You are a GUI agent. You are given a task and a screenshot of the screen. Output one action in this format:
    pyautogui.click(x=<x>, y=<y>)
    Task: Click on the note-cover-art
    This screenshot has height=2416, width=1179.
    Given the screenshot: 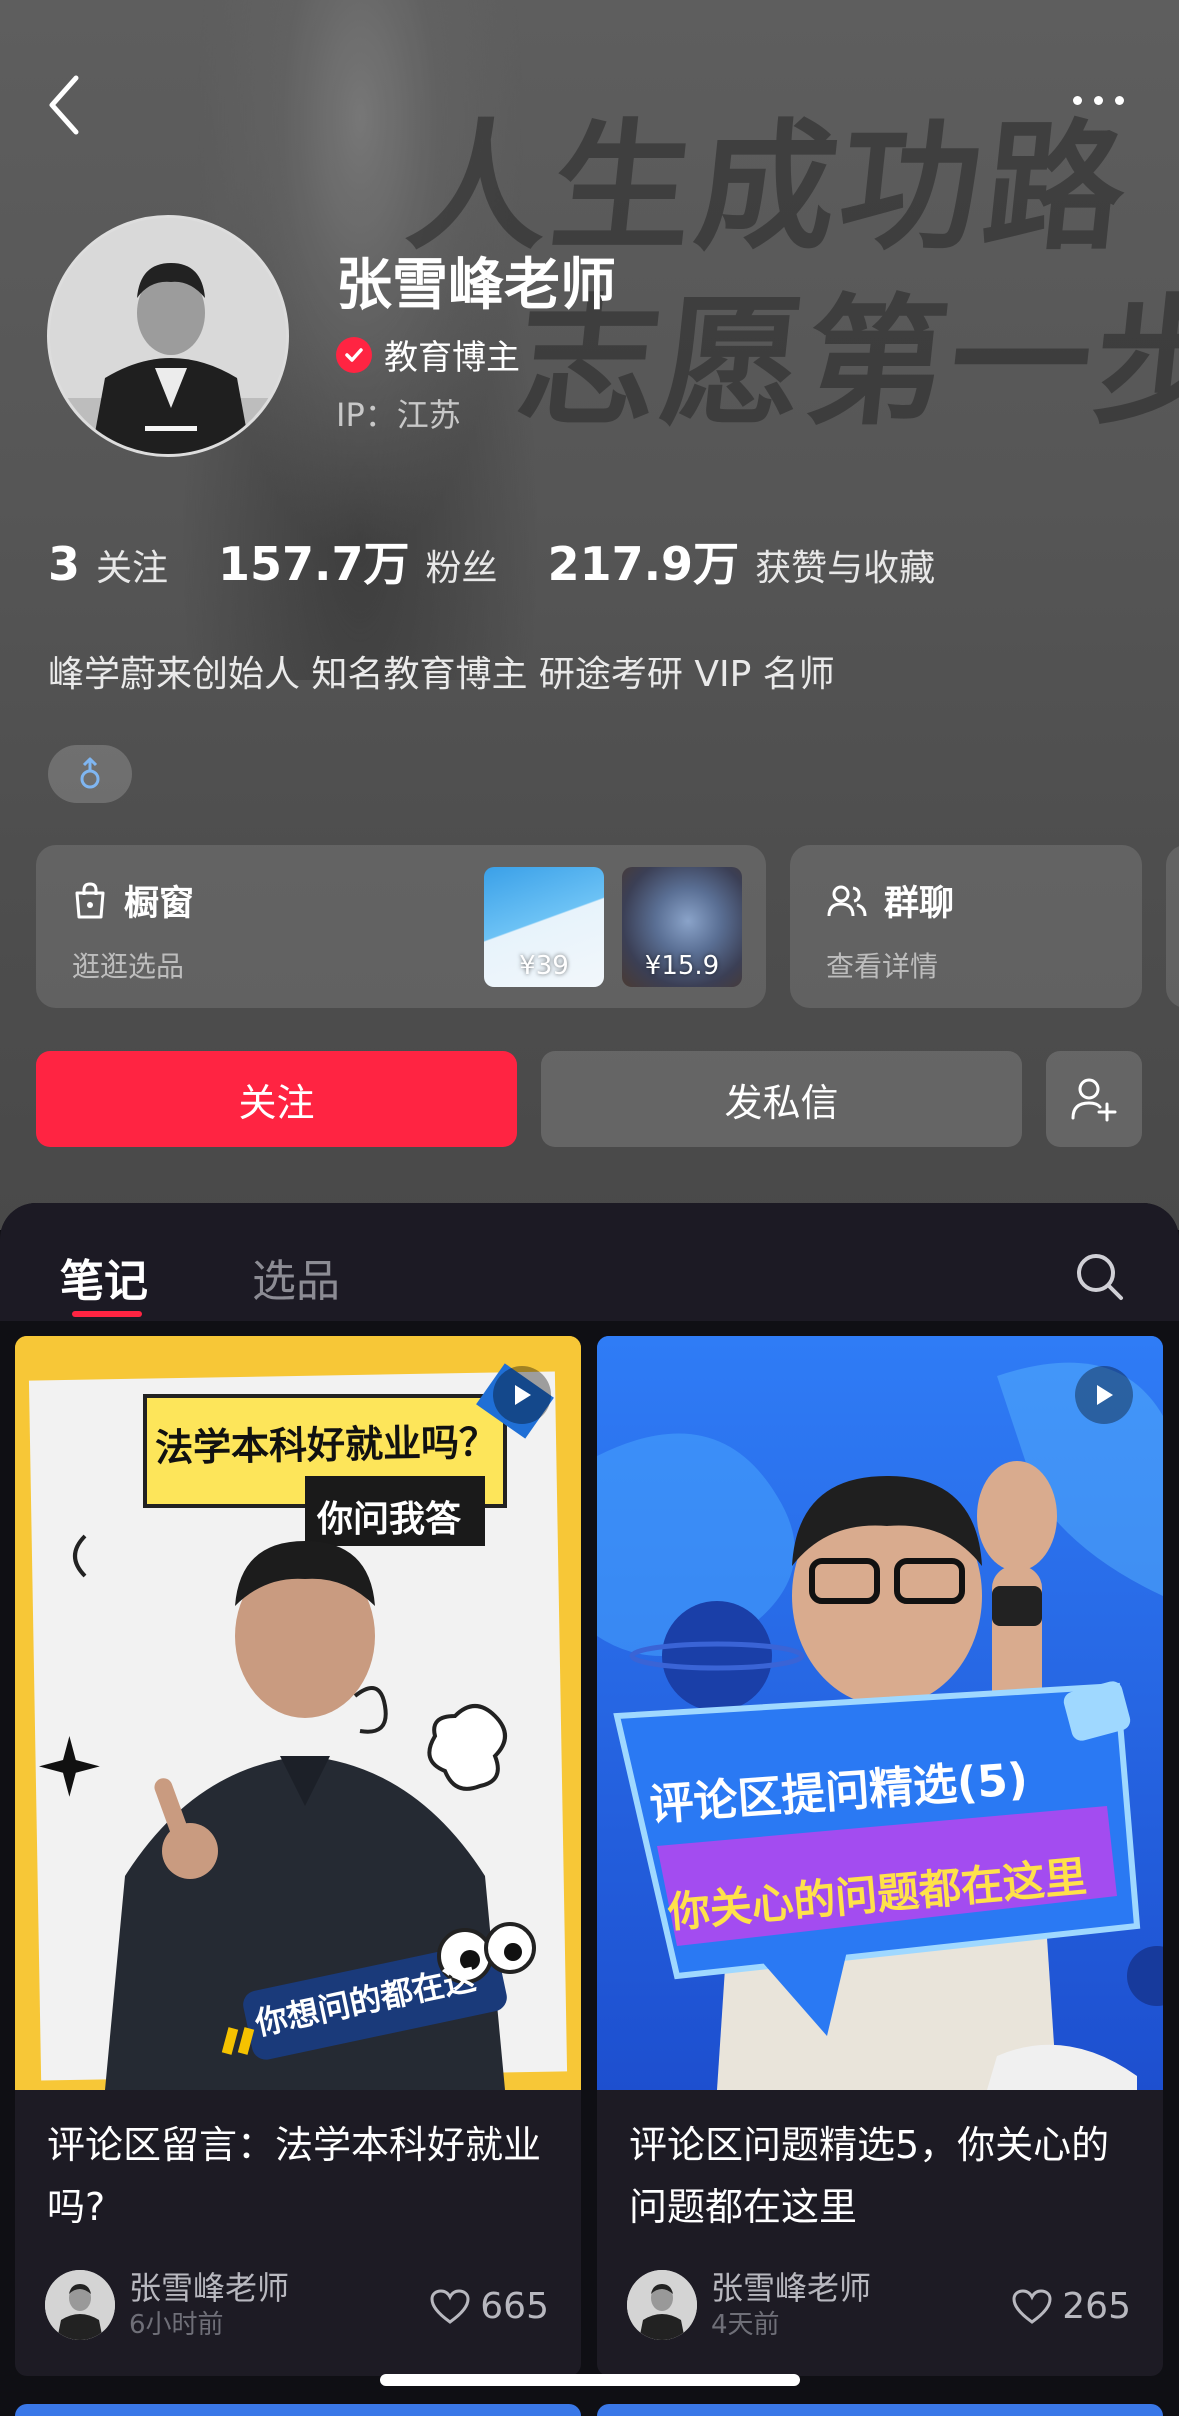 What is the action you would take?
    pyautogui.click(x=880, y=1713)
    